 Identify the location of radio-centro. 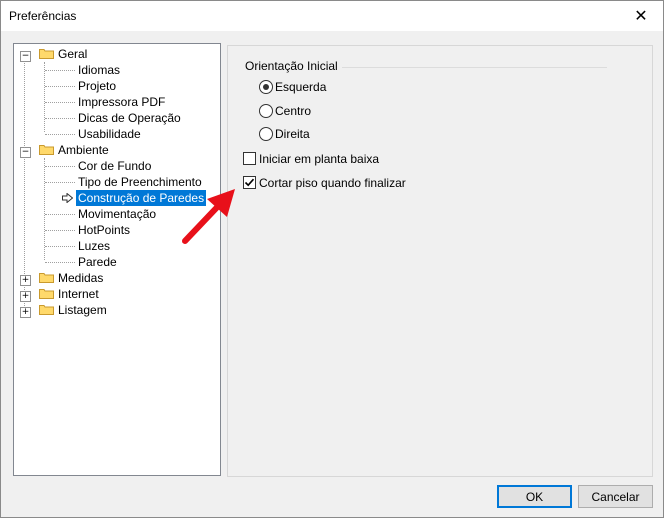
(266, 111).